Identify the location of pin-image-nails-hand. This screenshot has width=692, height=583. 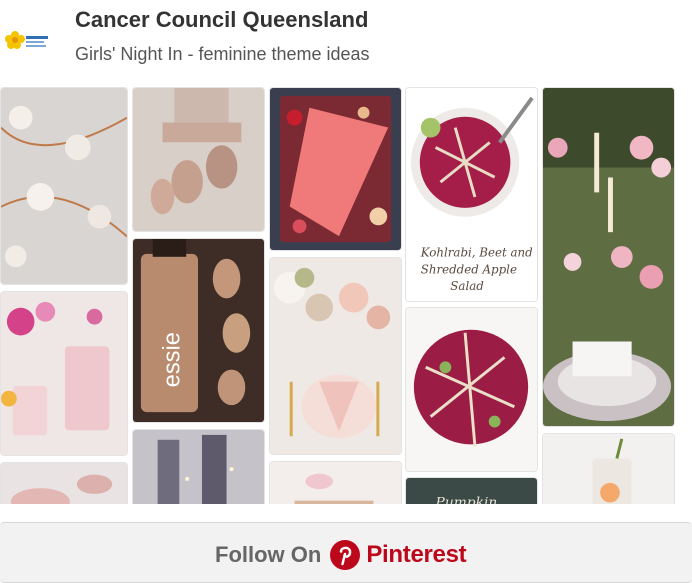
(64, 483).